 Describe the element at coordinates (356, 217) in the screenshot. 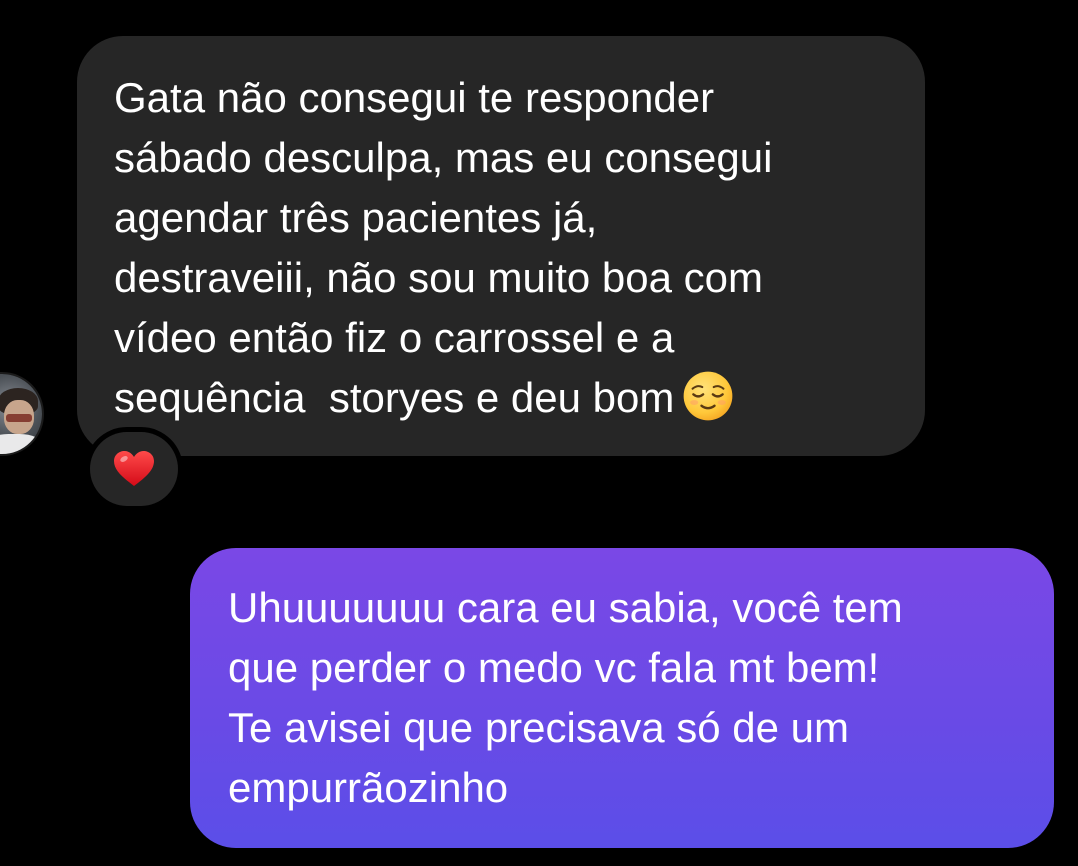

I see `received-message-line: agendar três pacientes já,` at that location.